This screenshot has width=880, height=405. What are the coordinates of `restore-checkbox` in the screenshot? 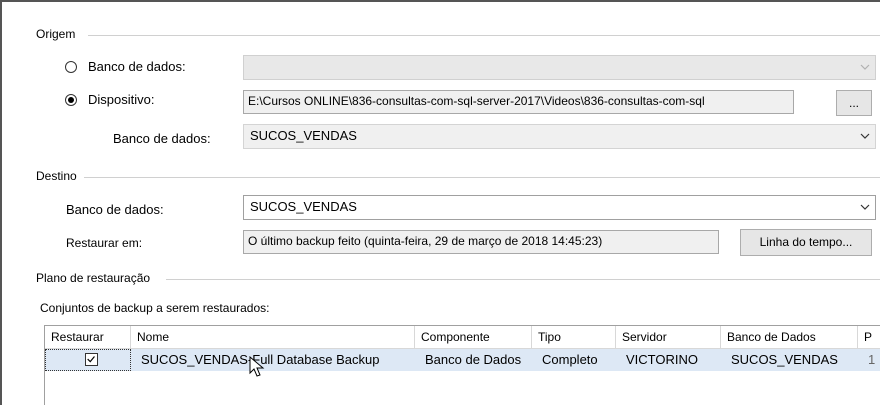 It's located at (91, 359).